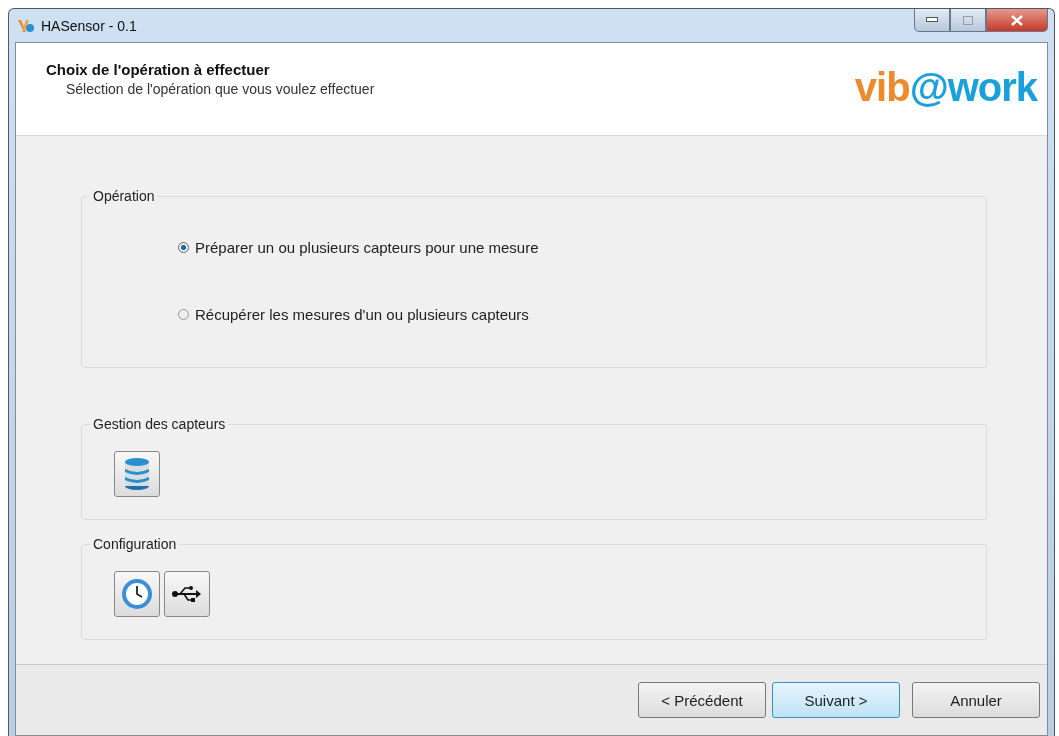 The height and width of the screenshot is (736, 1059). Describe the element at coordinates (137, 474) in the screenshot. I see `database-icon` at that location.